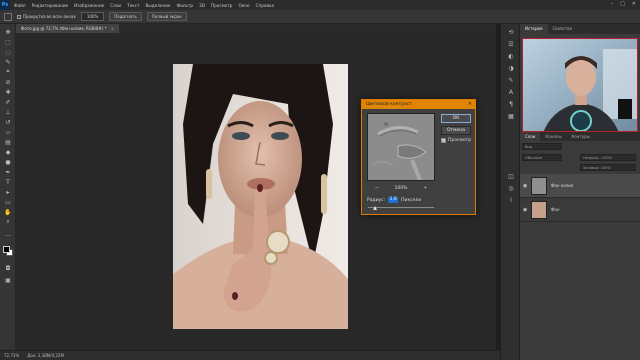 Image resolution: width=640 pixels, height=360 pixels. What do you see at coordinates (46, 16) in the screenshot?
I see `scroll-all-windows-option: Прокрутка во всех окнах` at bounding box center [46, 16].